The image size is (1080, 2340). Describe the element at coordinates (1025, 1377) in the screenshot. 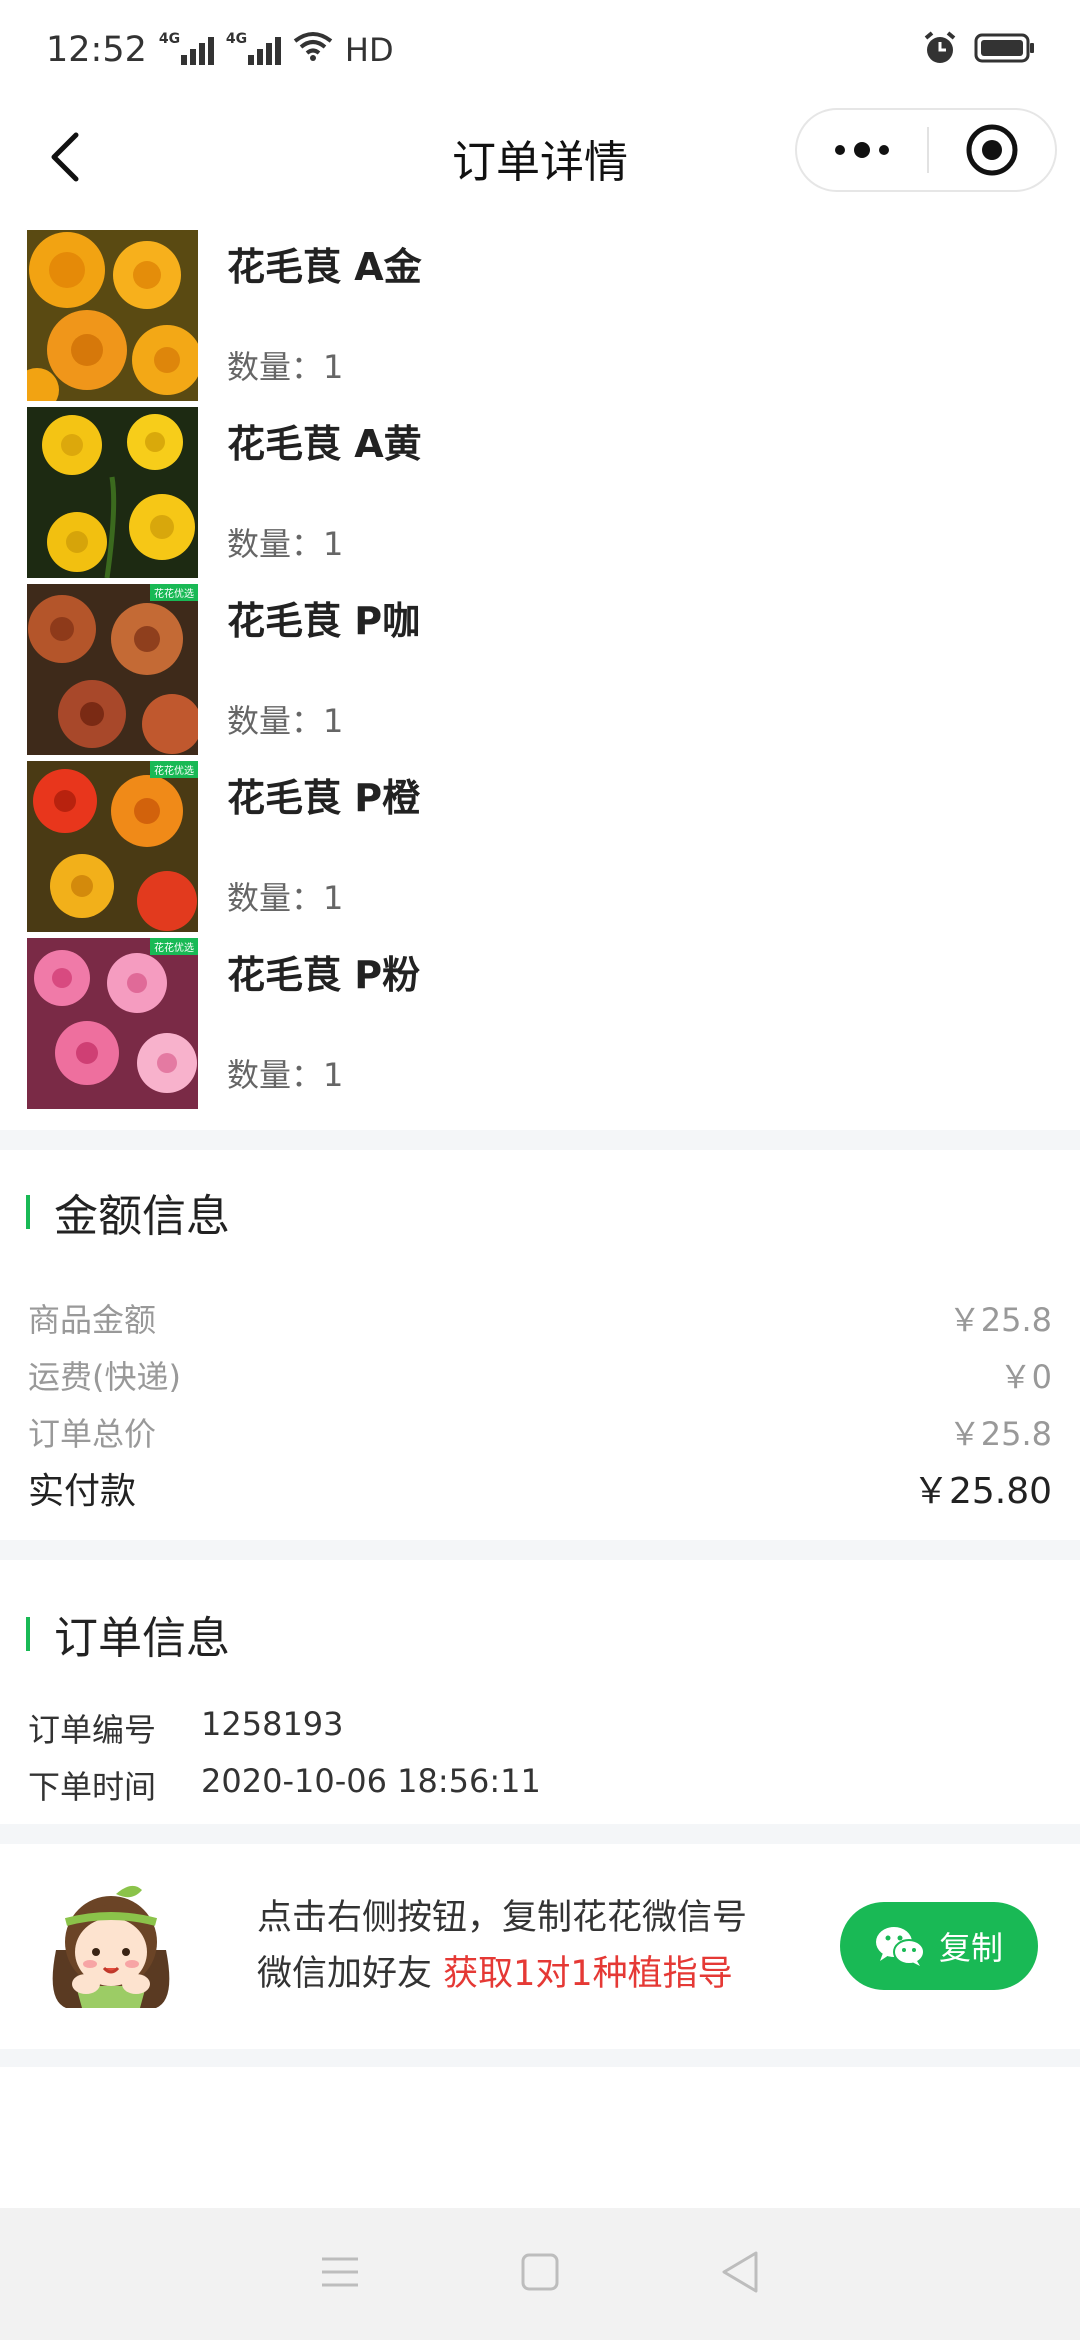

I see `amount-value: ￥0` at that location.